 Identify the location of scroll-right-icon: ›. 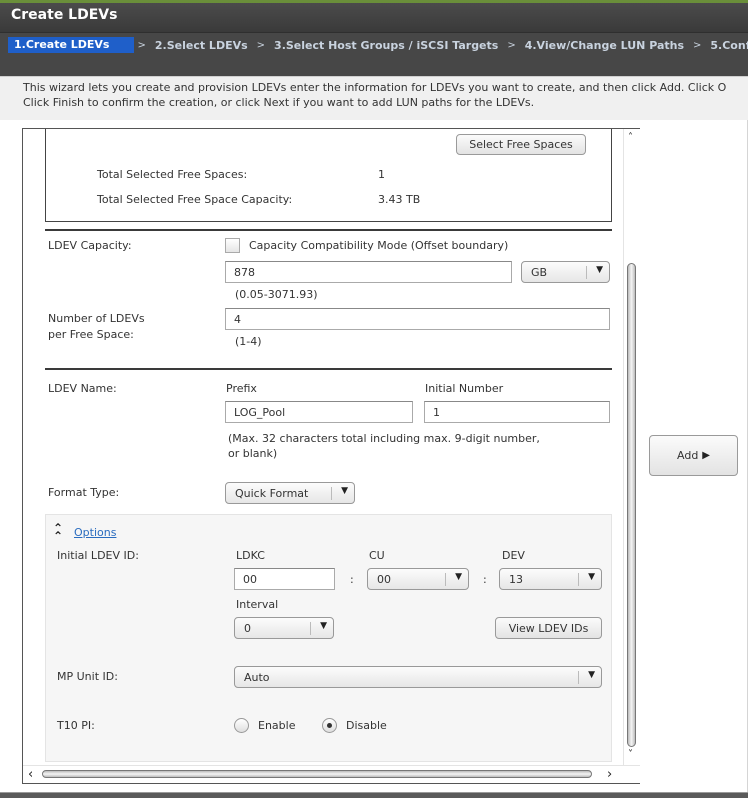
(609, 774).